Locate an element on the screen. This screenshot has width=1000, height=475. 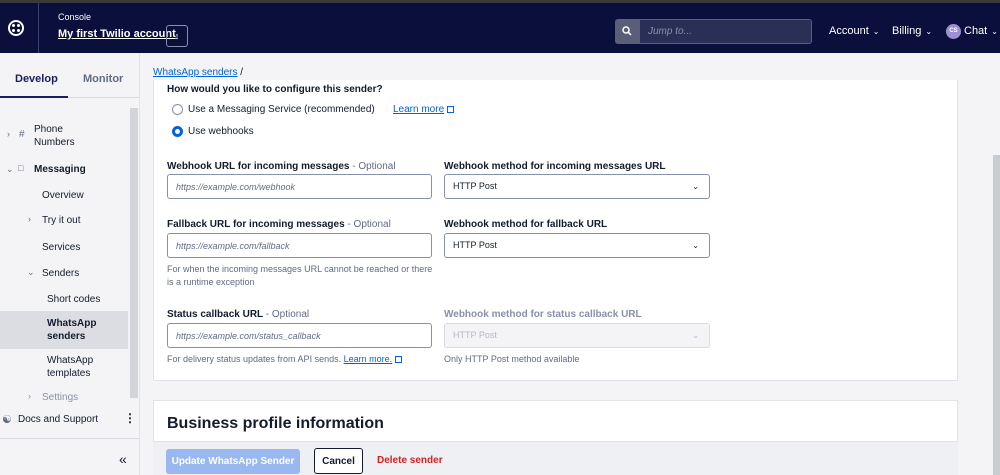
chat-menu: Chat ⌄ is located at coordinates (981, 31).